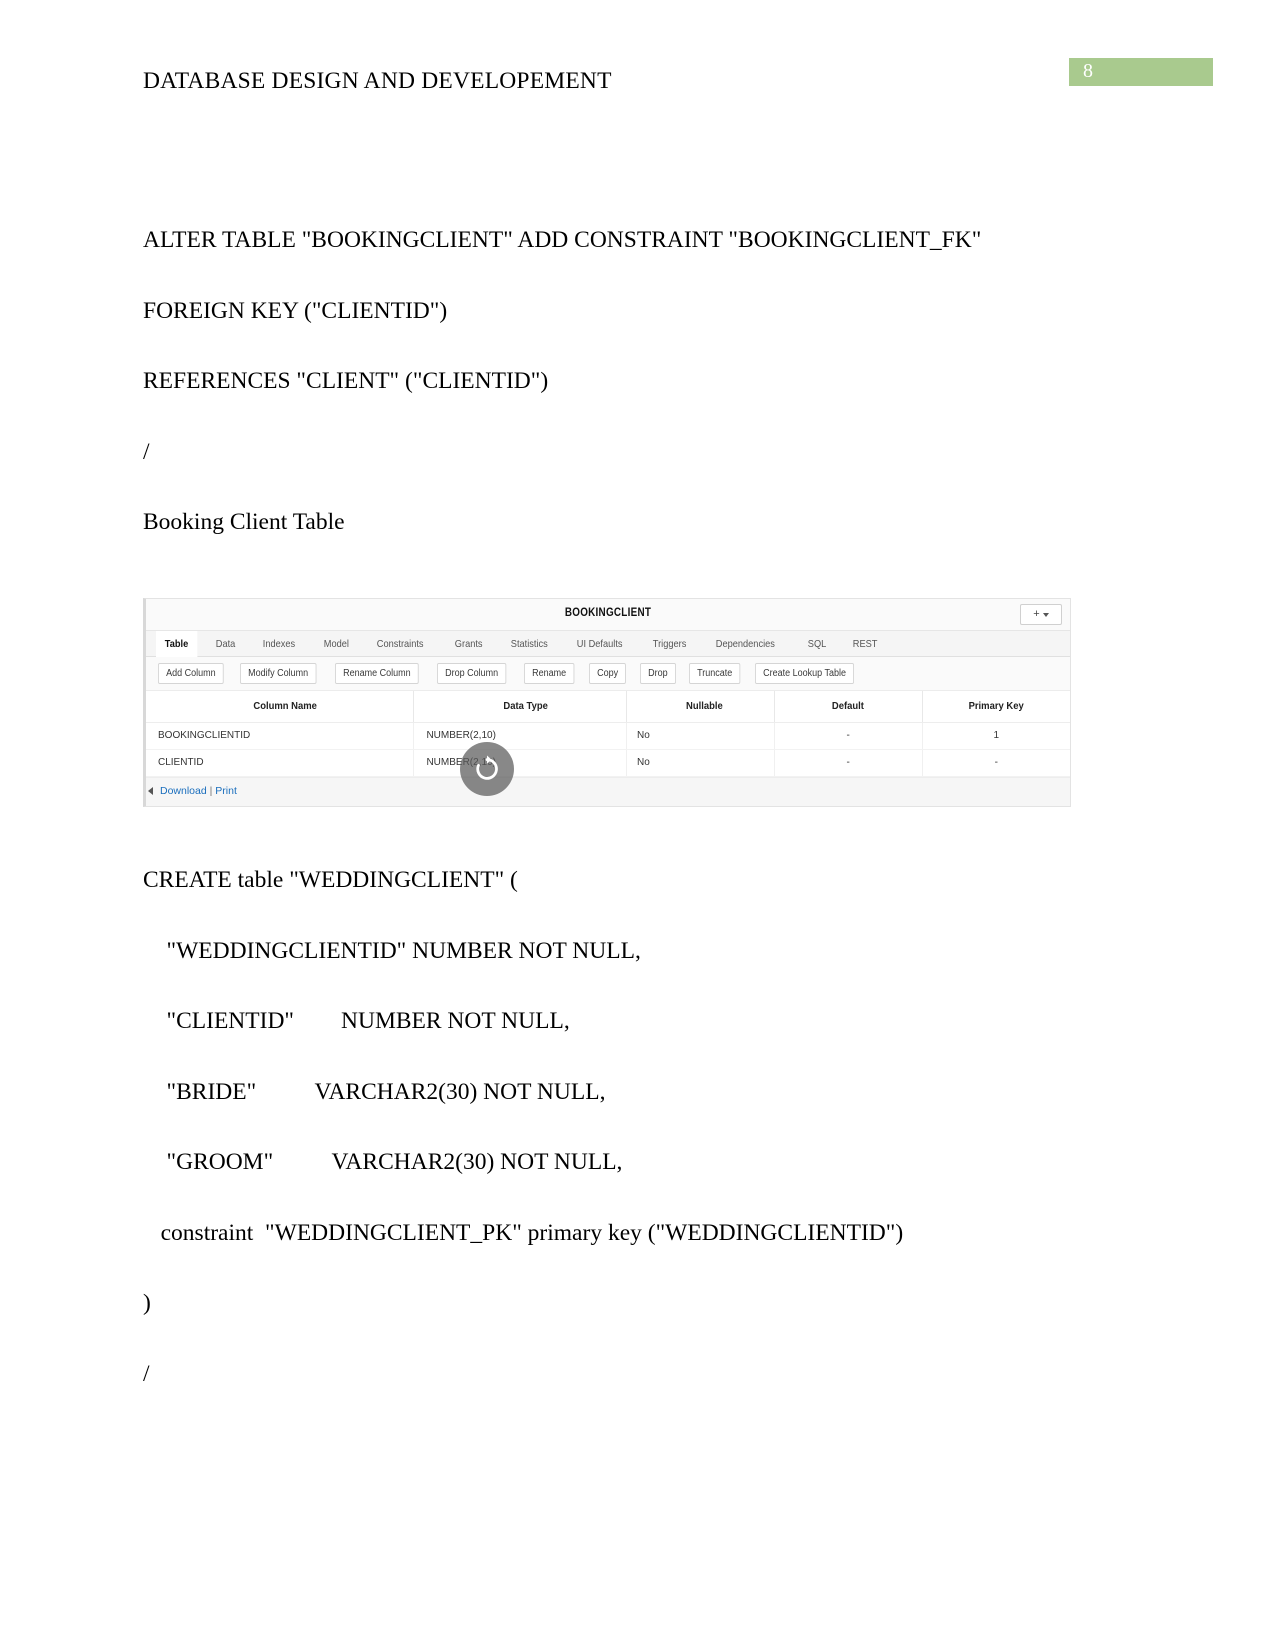 Image resolution: width=1275 pixels, height=1650 pixels. Describe the element at coordinates (278, 673) in the screenshot. I see `modify-column-button: Modify Column` at that location.